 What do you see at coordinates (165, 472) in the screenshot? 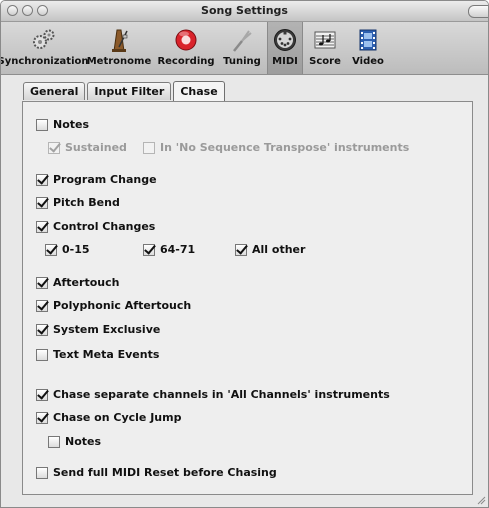
I see `midi-reset-label: Send full MIDI Reset before Chasing` at bounding box center [165, 472].